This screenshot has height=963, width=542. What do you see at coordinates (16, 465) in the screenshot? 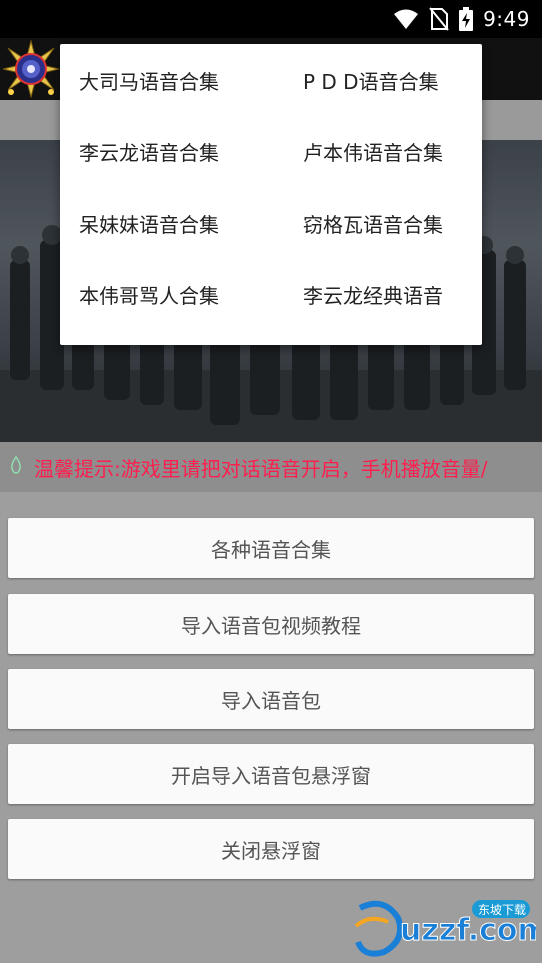
I see `drop-icon` at bounding box center [16, 465].